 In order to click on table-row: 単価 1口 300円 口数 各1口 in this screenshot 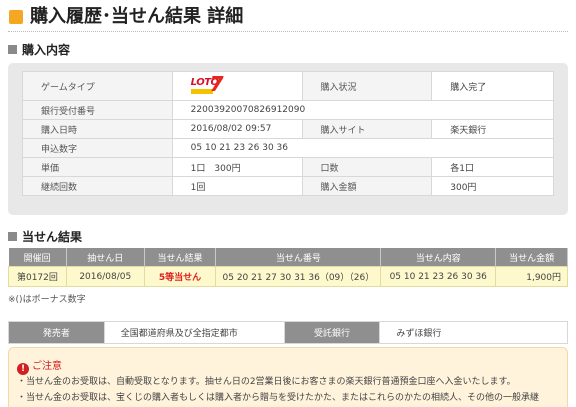, I will do `click(288, 167)`.